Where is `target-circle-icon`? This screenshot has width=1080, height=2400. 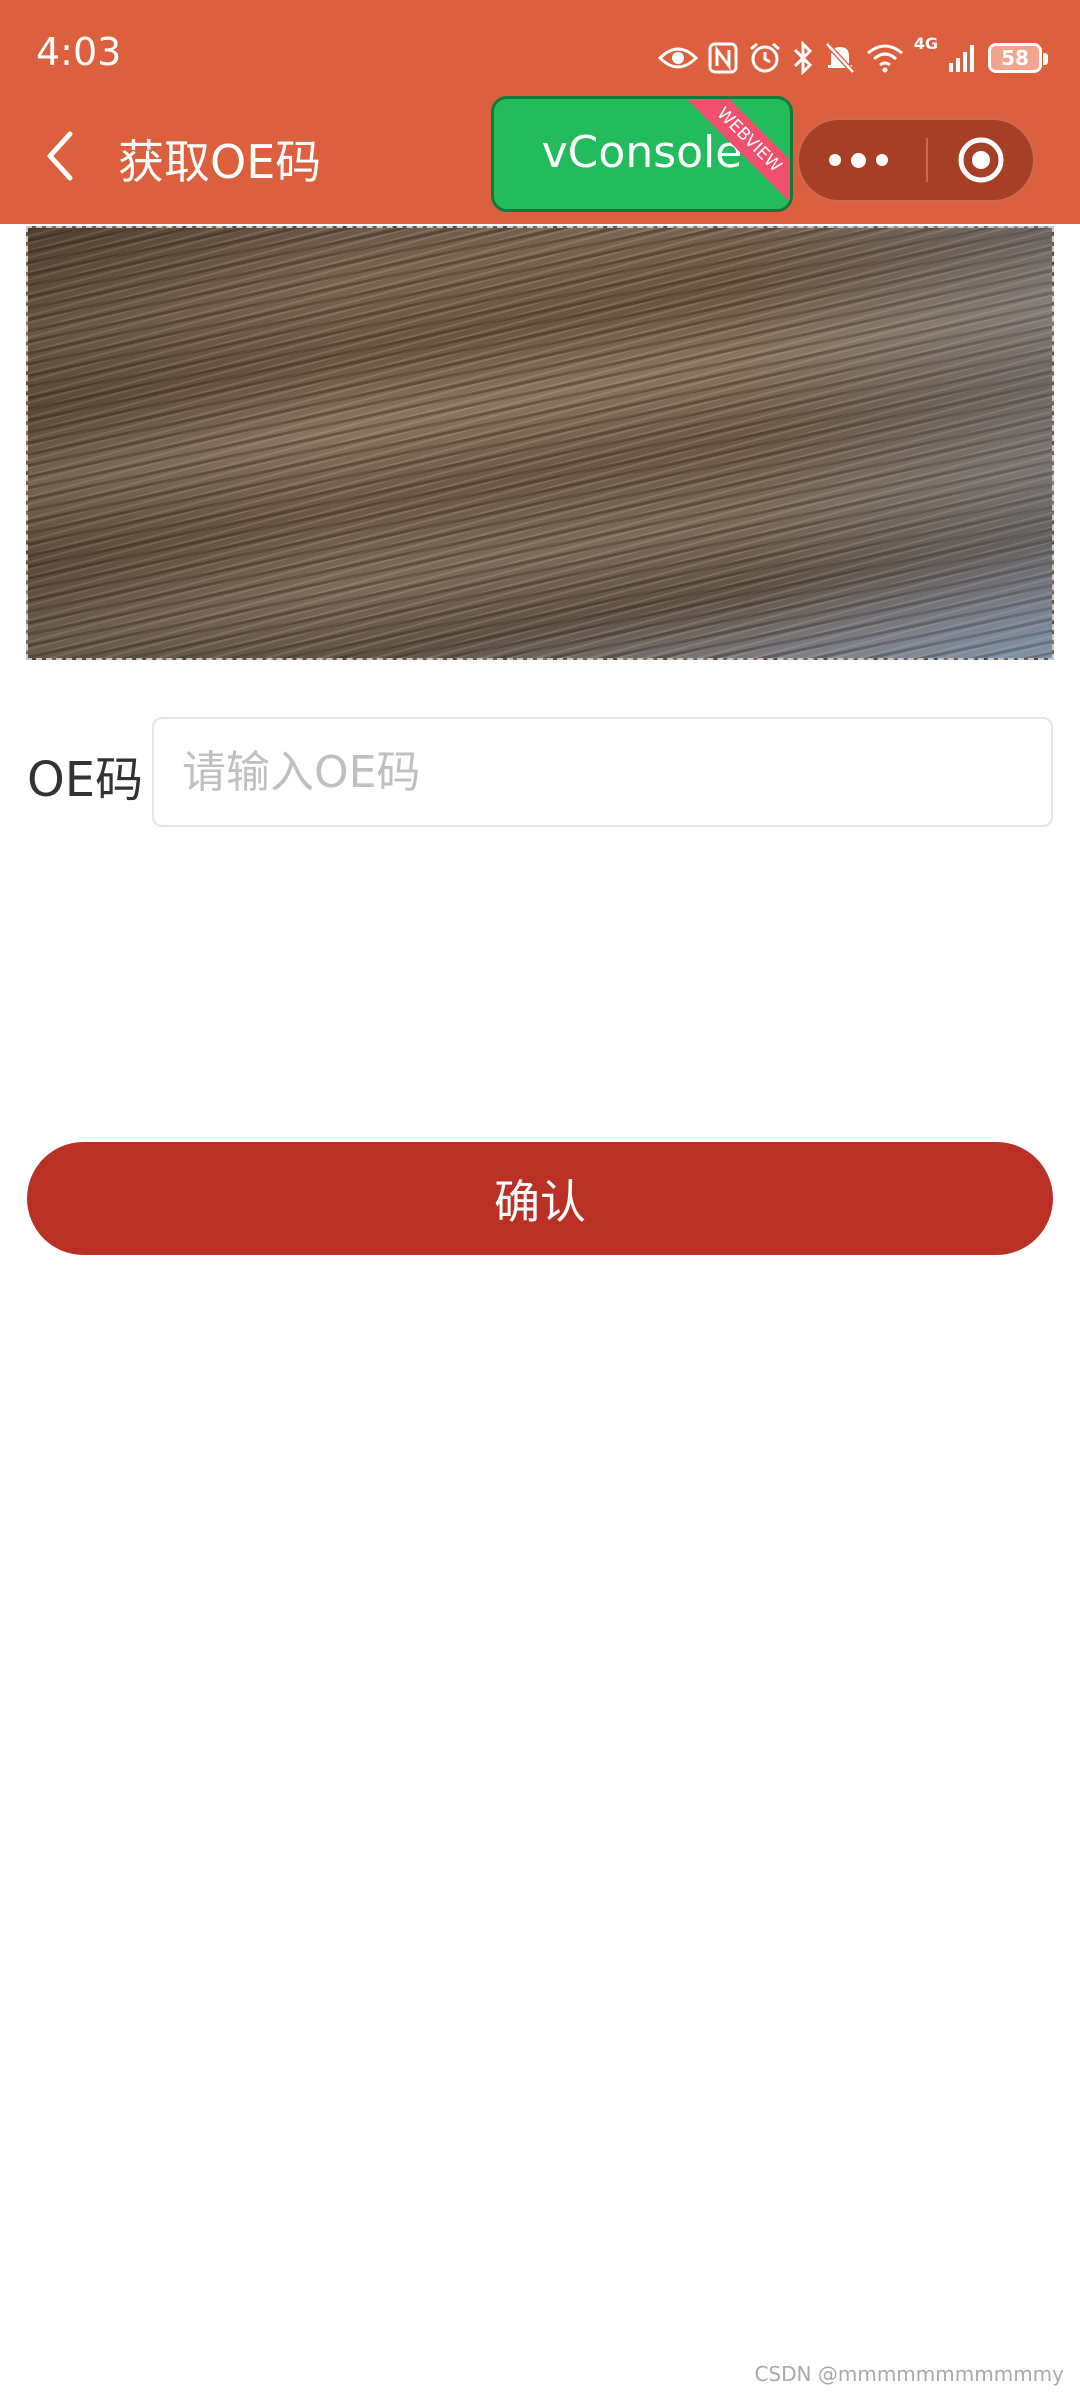 target-circle-icon is located at coordinates (981, 160).